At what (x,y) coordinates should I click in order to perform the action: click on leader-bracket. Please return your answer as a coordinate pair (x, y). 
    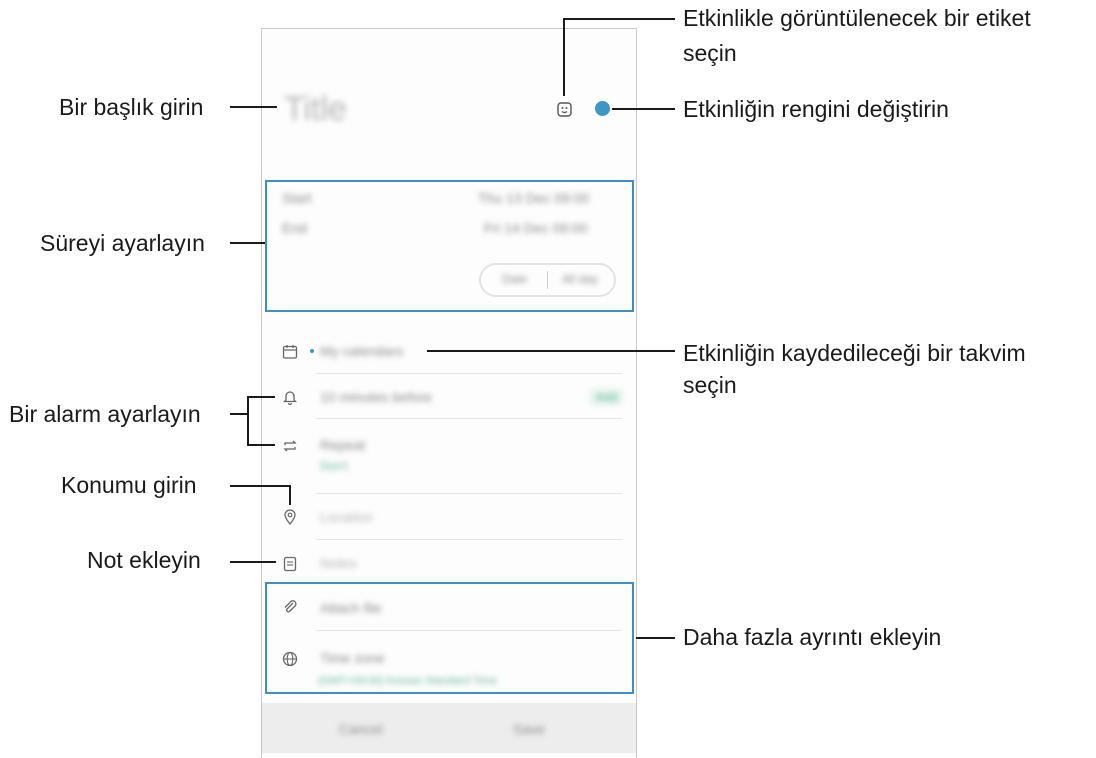
    Looking at the image, I should click on (248, 421).